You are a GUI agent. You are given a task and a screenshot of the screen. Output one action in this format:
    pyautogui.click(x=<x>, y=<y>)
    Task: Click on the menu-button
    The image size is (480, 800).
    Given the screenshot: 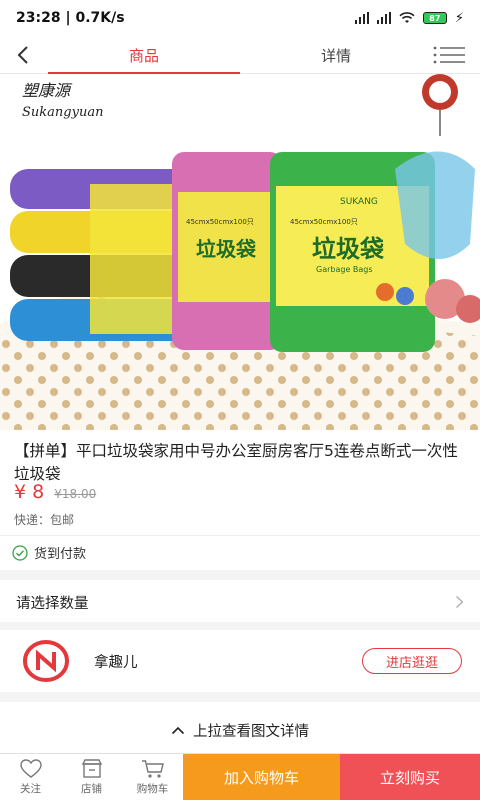 What is the action you would take?
    pyautogui.click(x=449, y=55)
    